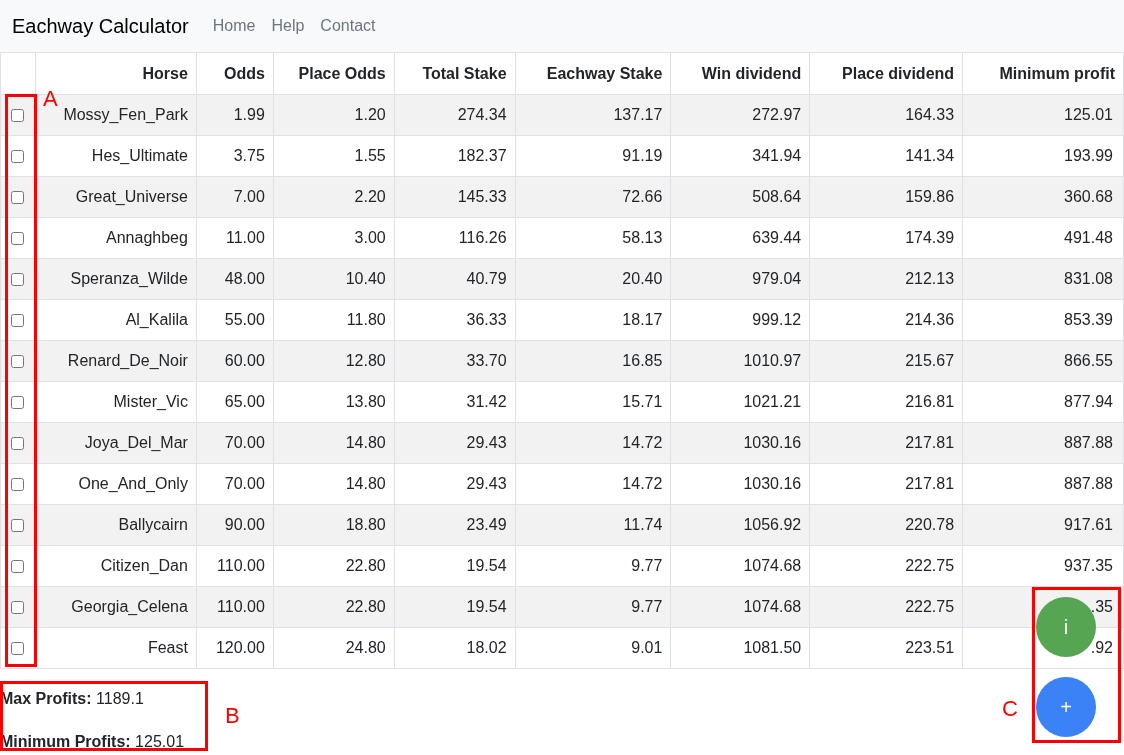  What do you see at coordinates (348, 26) in the screenshot?
I see `nav-link: Contact` at bounding box center [348, 26].